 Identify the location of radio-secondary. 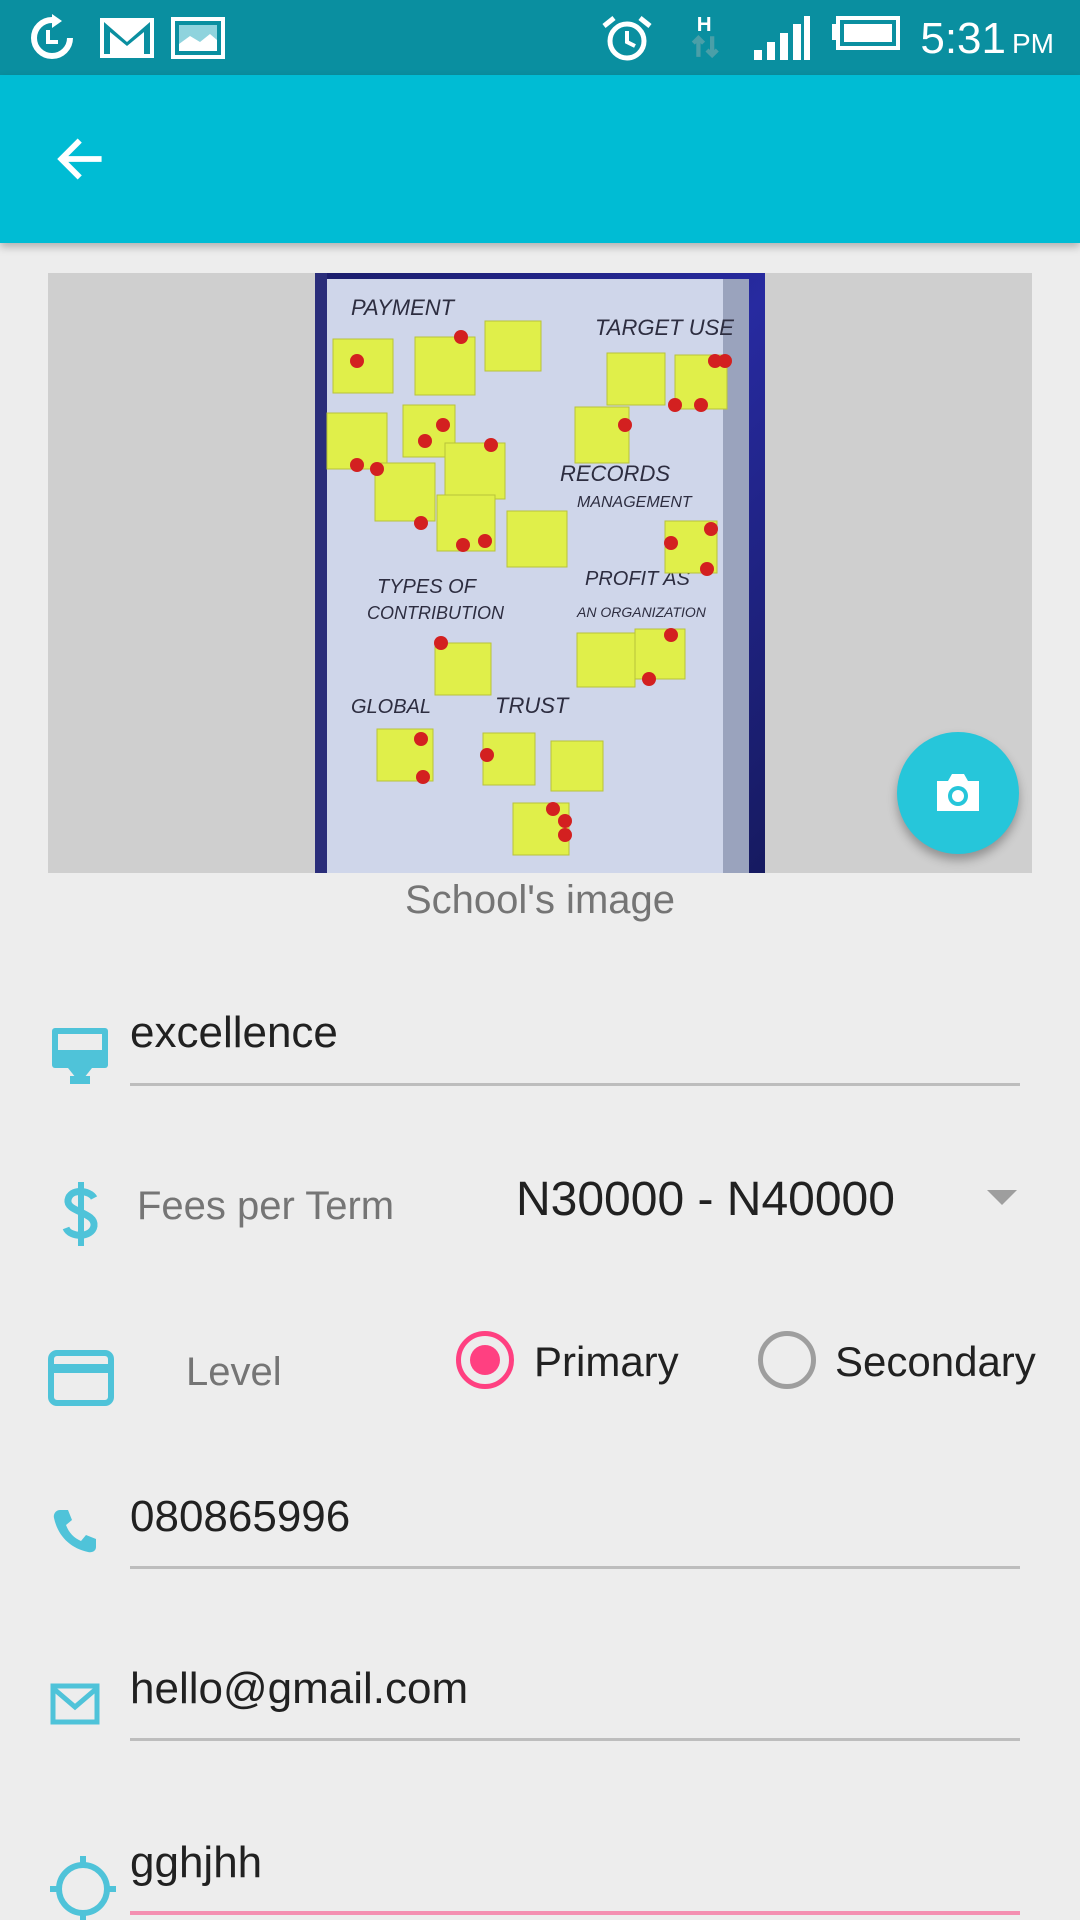
(787, 1360).